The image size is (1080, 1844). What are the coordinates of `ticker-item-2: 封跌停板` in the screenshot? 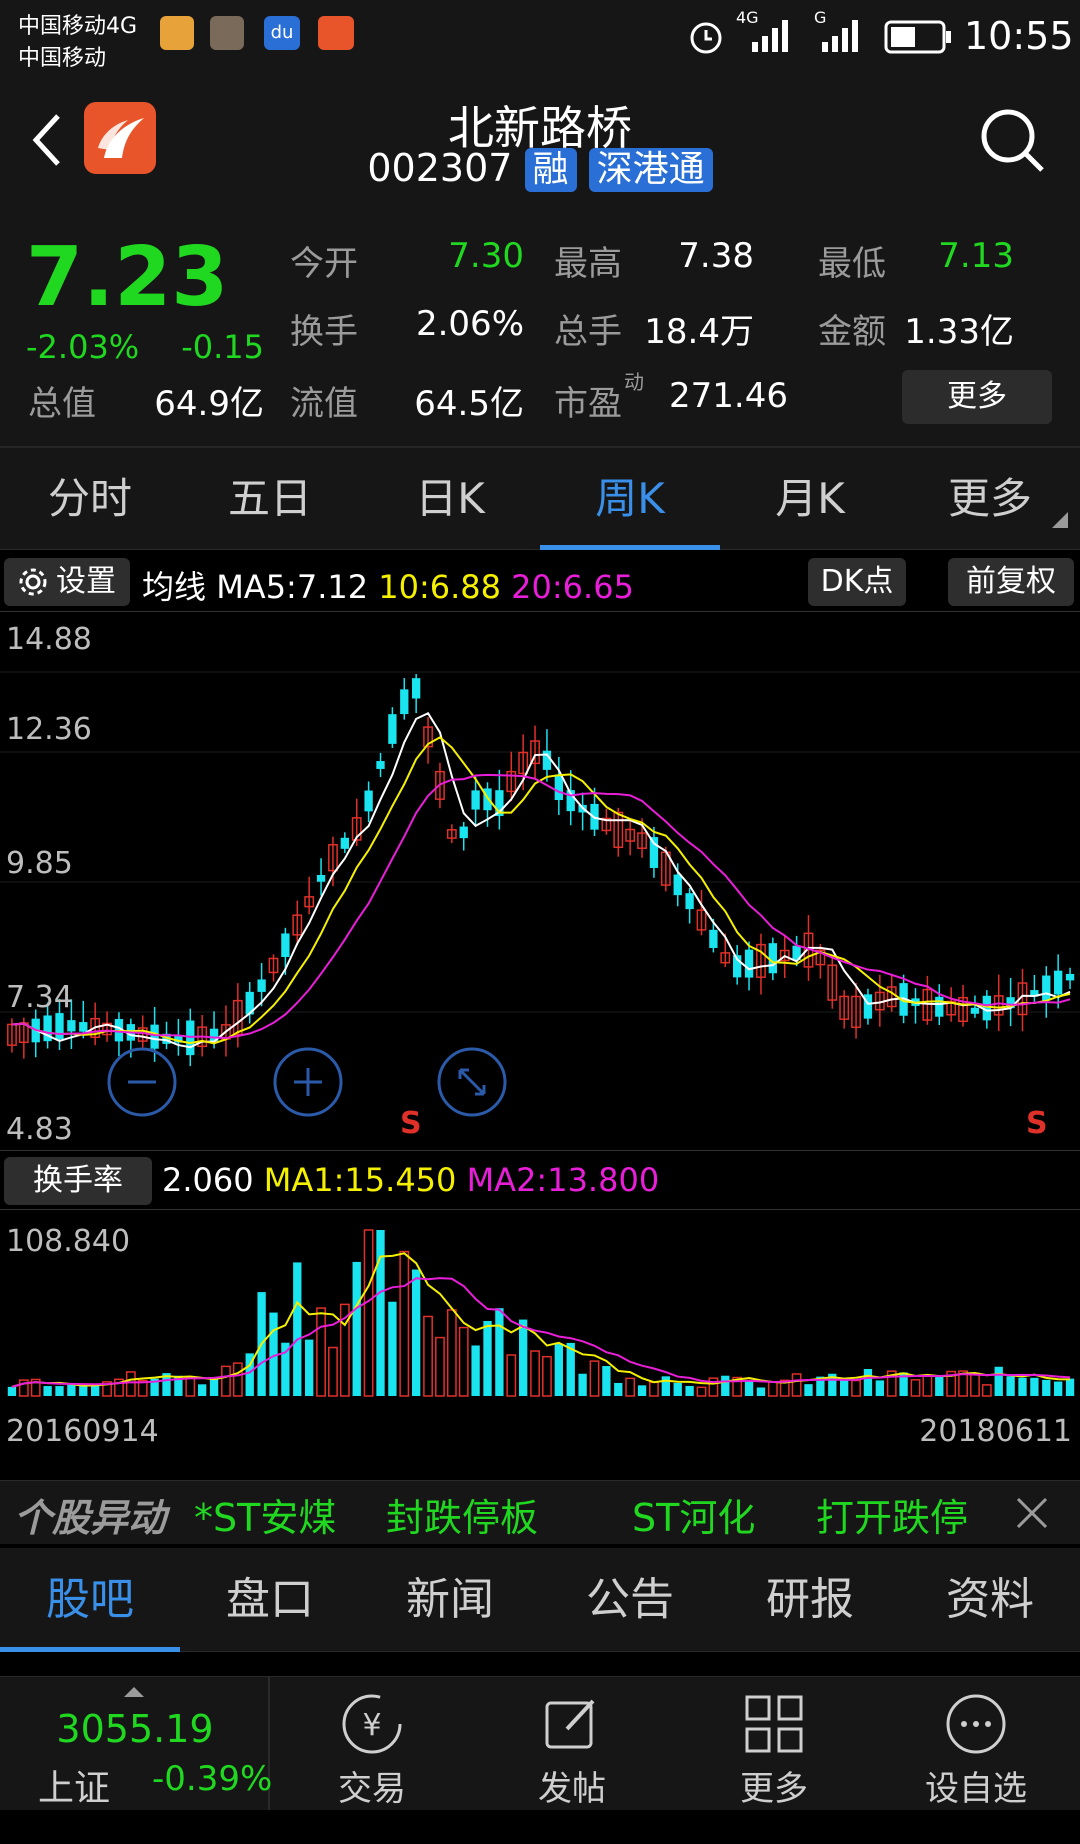 It's located at (462, 1514).